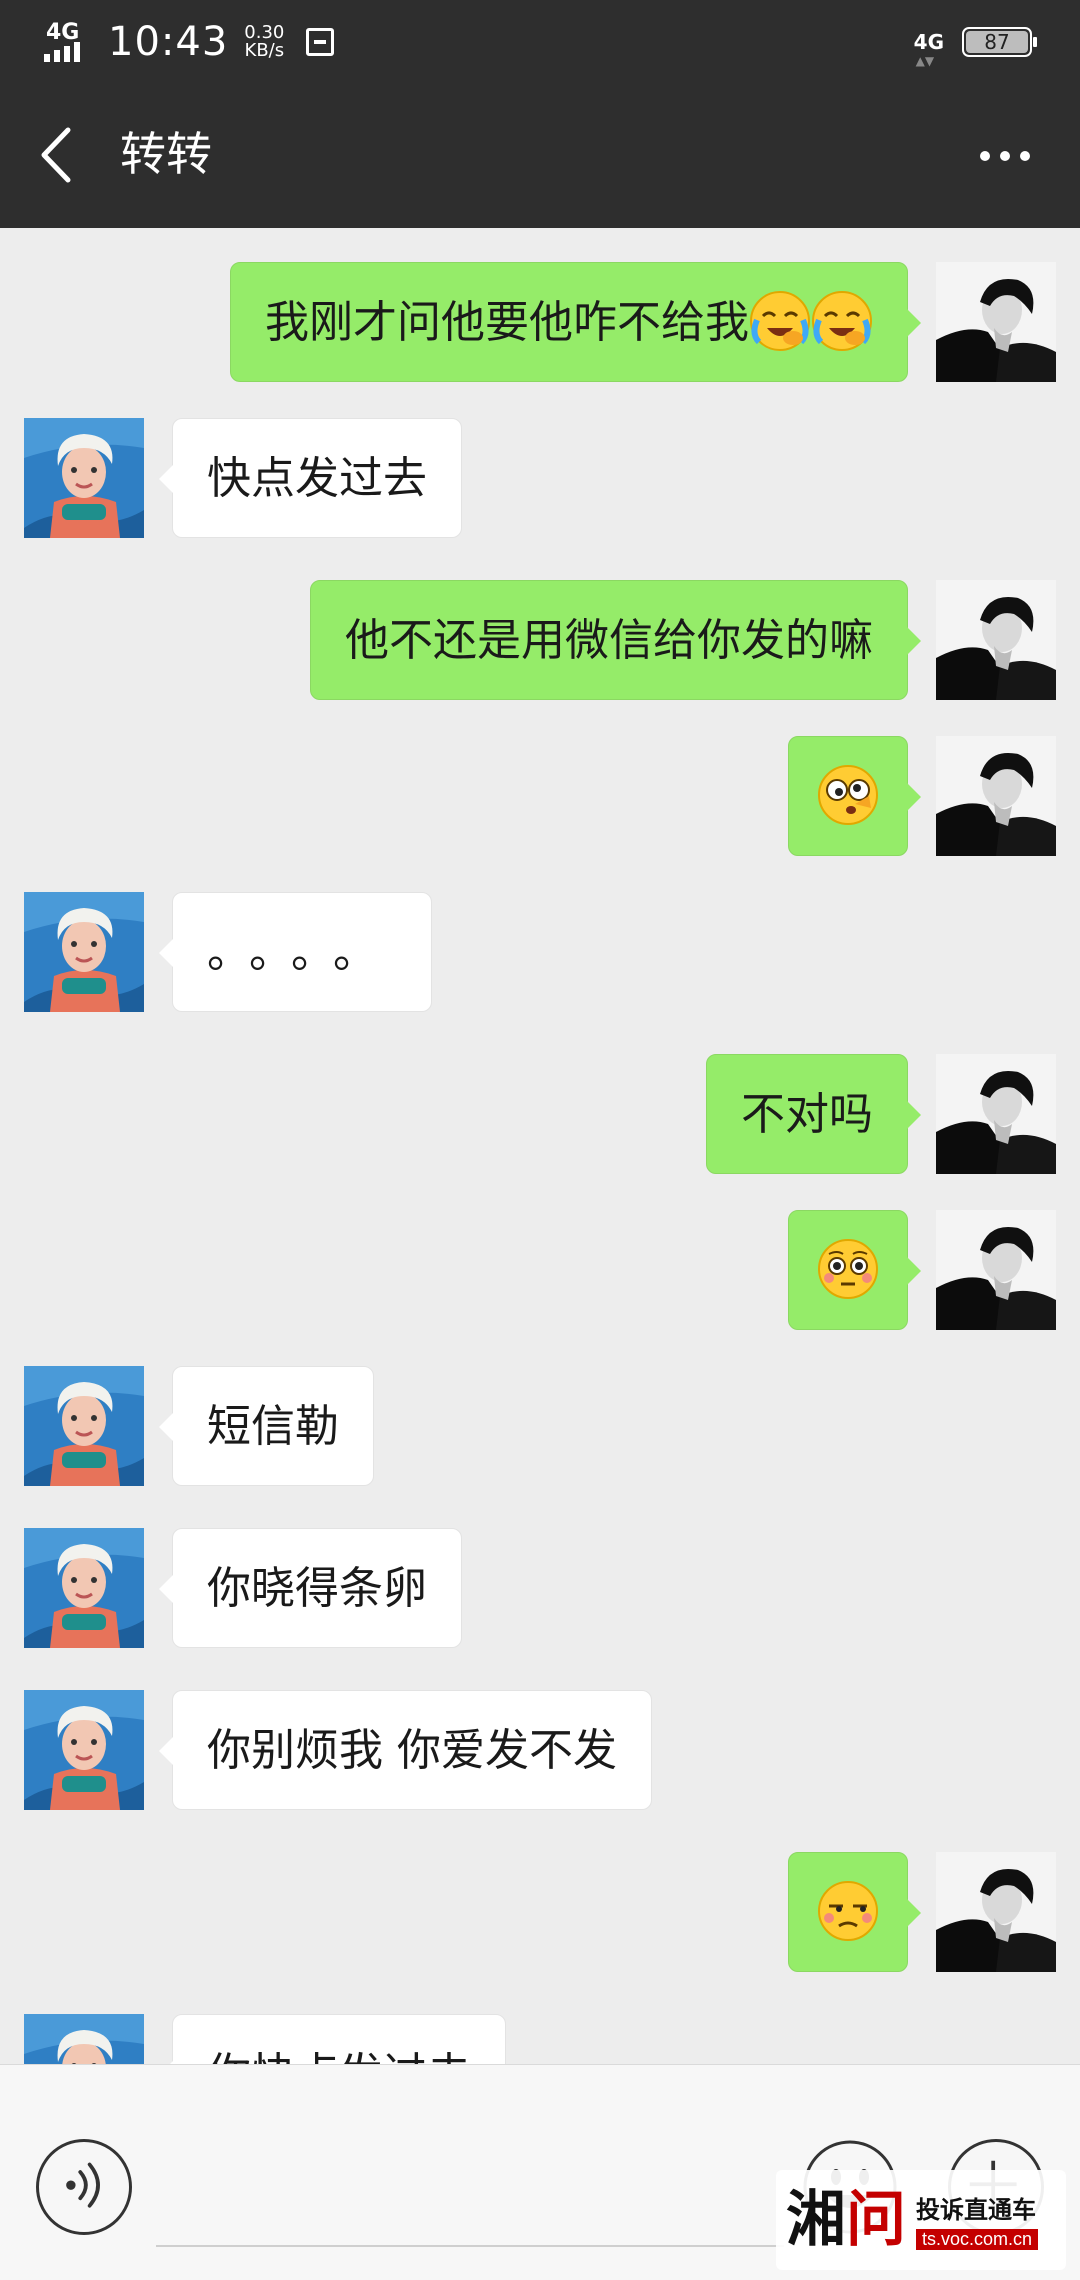 The height and width of the screenshot is (2280, 1080). I want to click on notification-icon, so click(320, 42).